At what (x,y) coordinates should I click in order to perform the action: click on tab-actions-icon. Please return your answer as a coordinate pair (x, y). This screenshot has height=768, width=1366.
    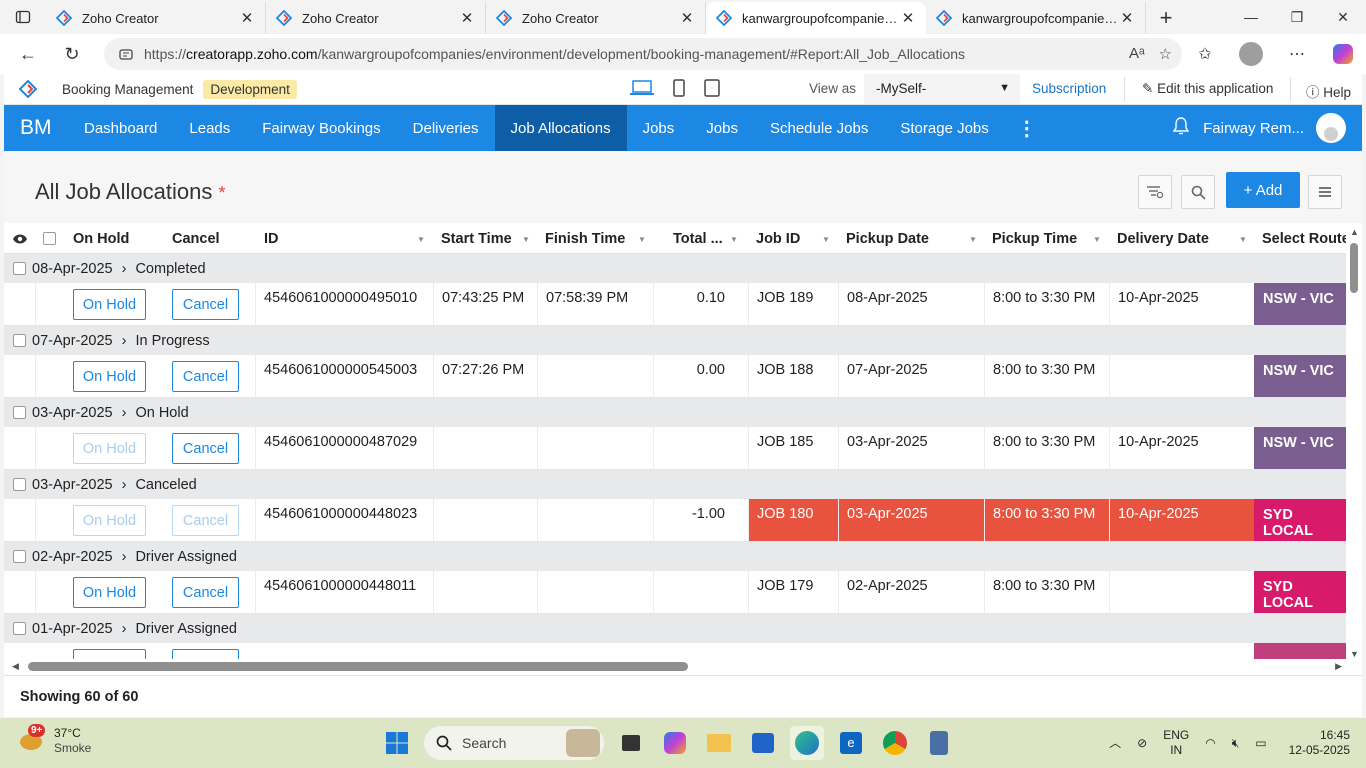
    Looking at the image, I should click on (23, 17).